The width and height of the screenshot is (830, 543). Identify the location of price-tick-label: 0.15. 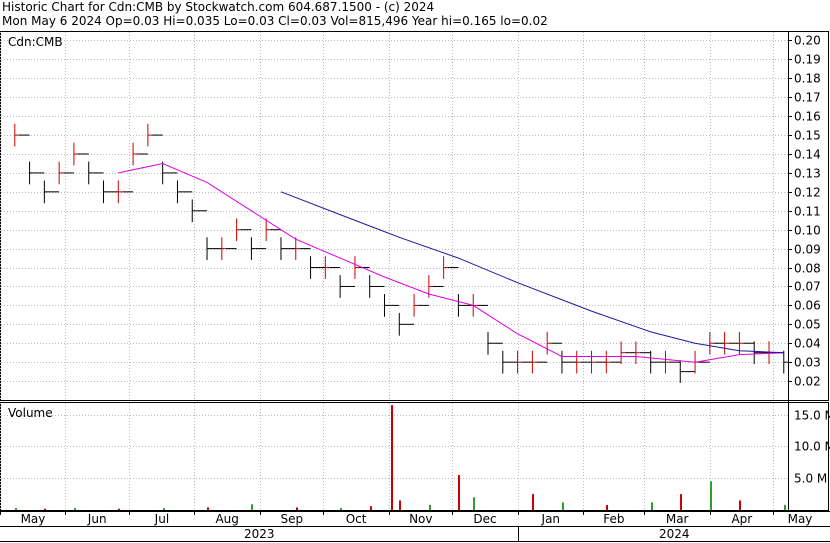
(807, 136).